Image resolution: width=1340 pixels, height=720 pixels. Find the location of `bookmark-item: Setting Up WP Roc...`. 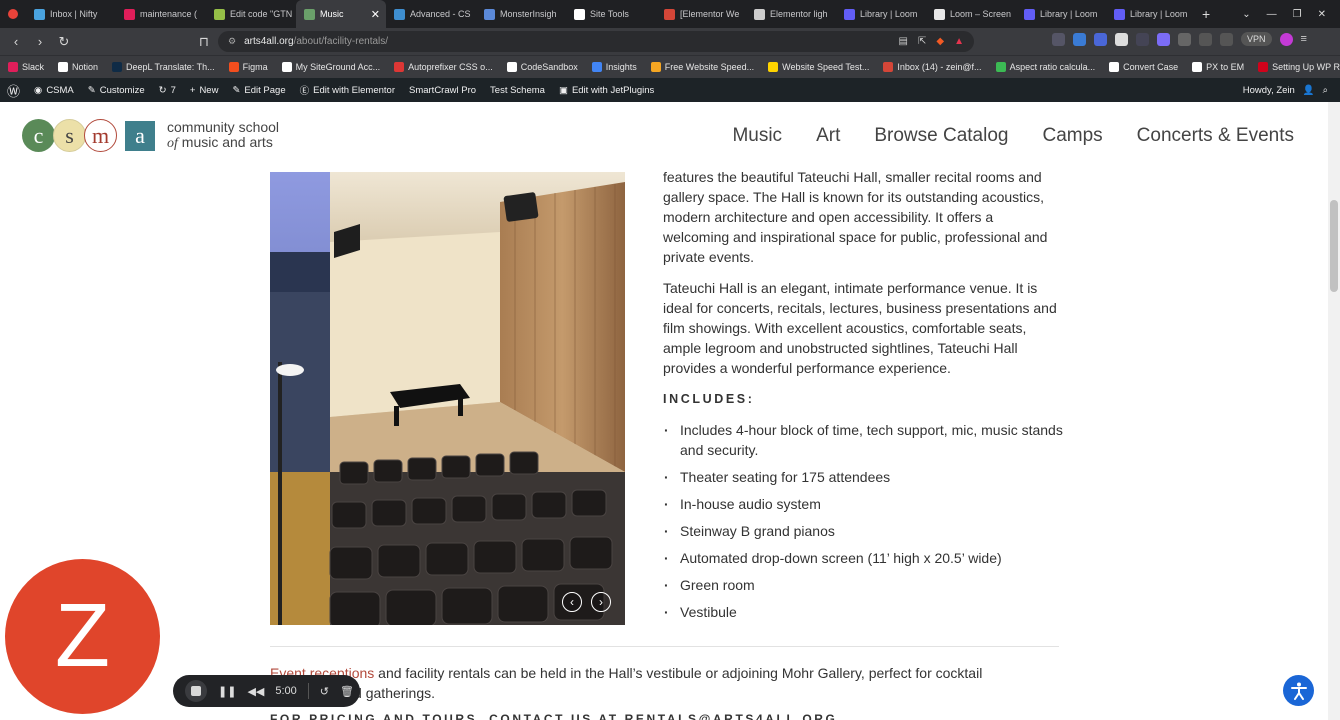

bookmark-item: Setting Up WP Roc... is located at coordinates (1299, 67).